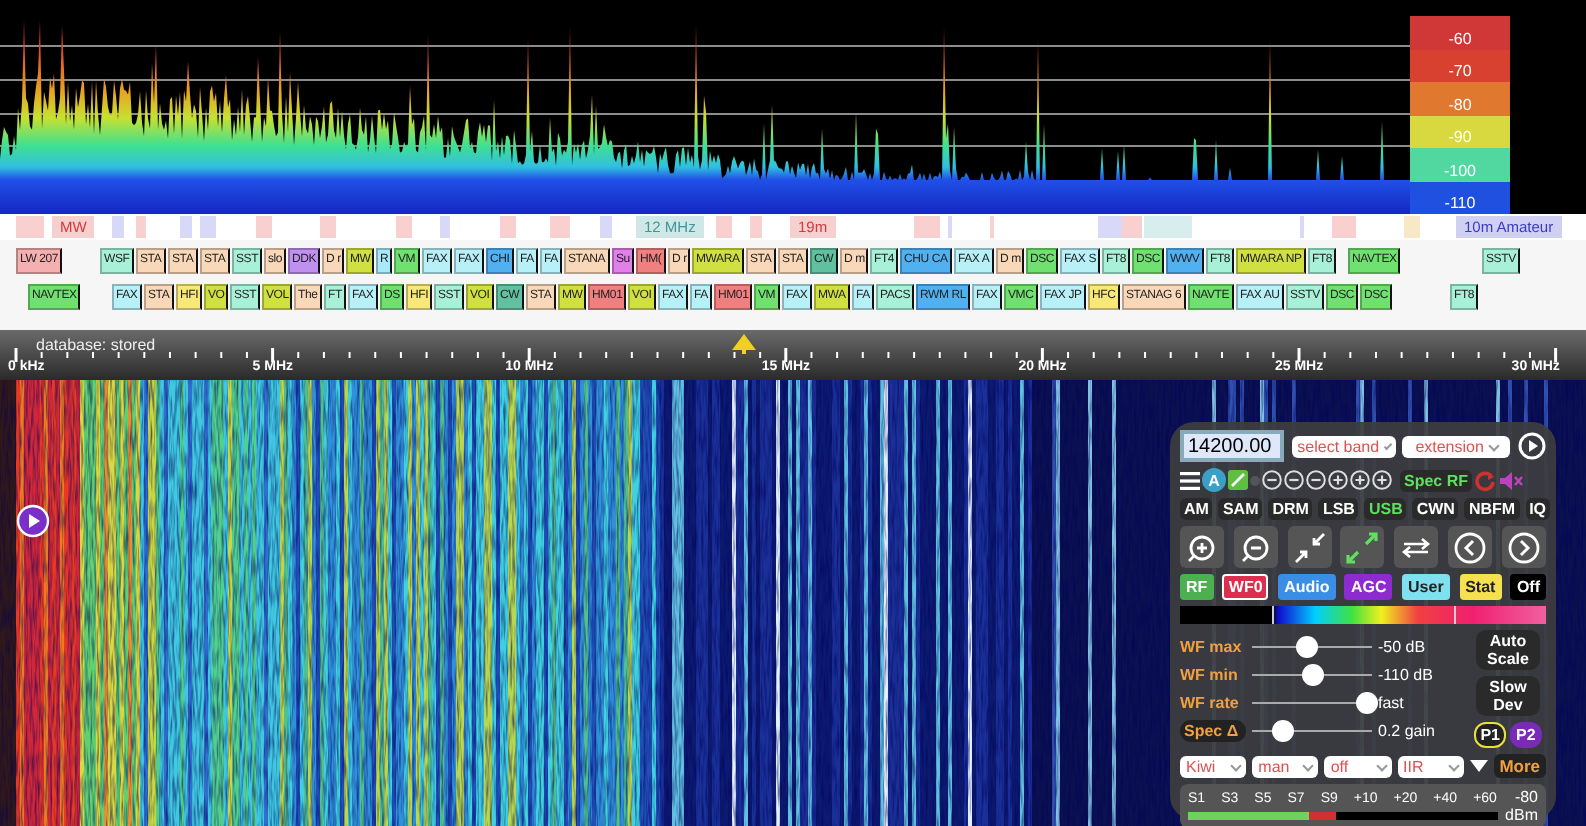 This screenshot has height=826, width=1586. Describe the element at coordinates (1212, 647) in the screenshot. I see `slider-label: WF max` at that location.